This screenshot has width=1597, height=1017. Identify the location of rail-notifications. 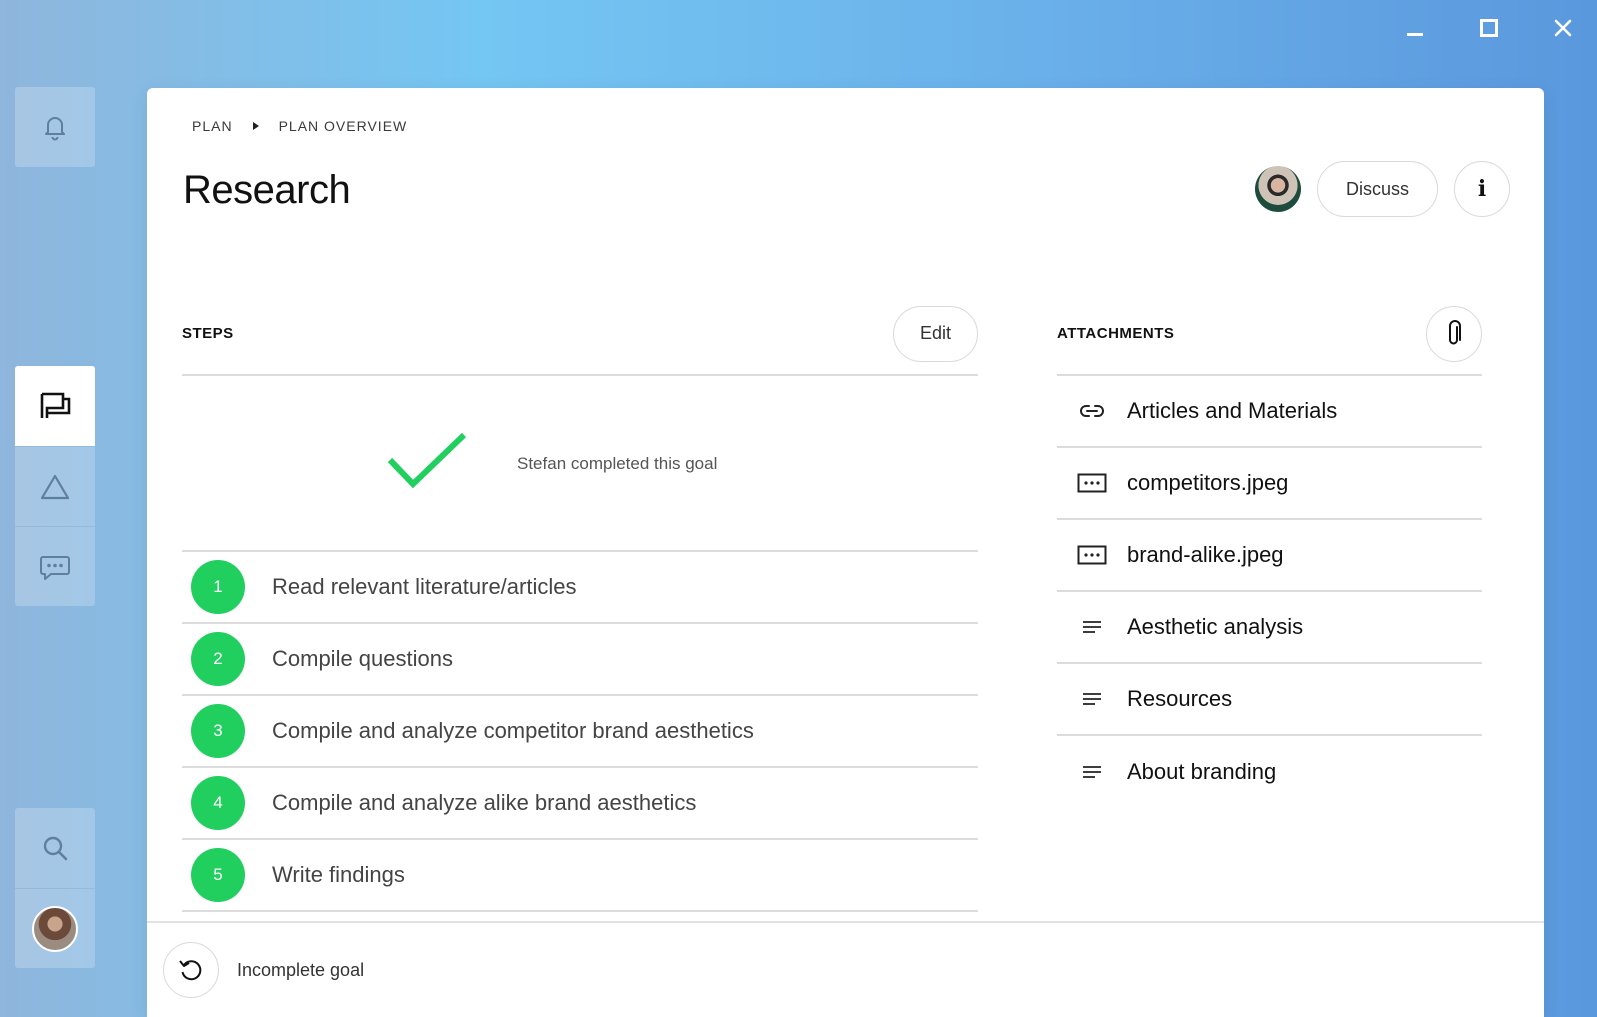
(55, 127).